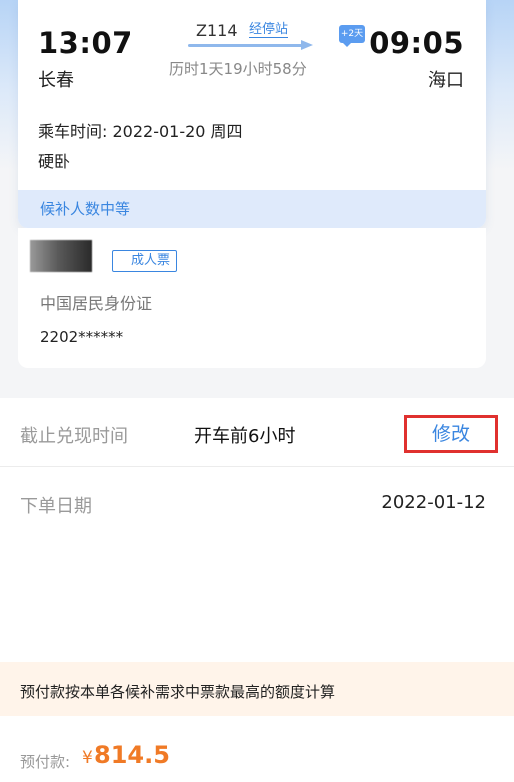 Image resolution: width=514 pixels, height=782 pixels. What do you see at coordinates (178, 692) in the screenshot?
I see `prepay-notice-text: 预付款按本单各候补需求中票款最高的额度计算` at bounding box center [178, 692].